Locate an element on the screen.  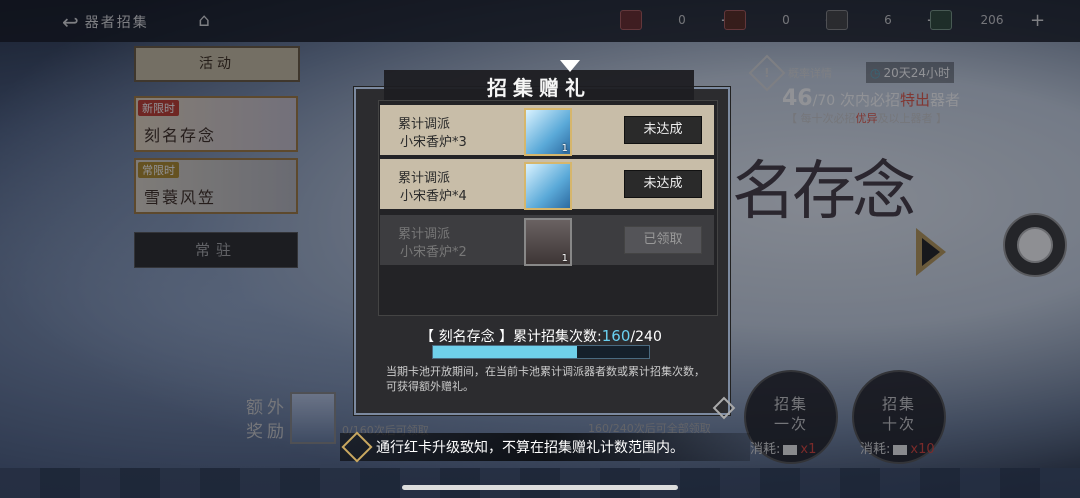
progress-total: /240 is located at coordinates (646, 337).